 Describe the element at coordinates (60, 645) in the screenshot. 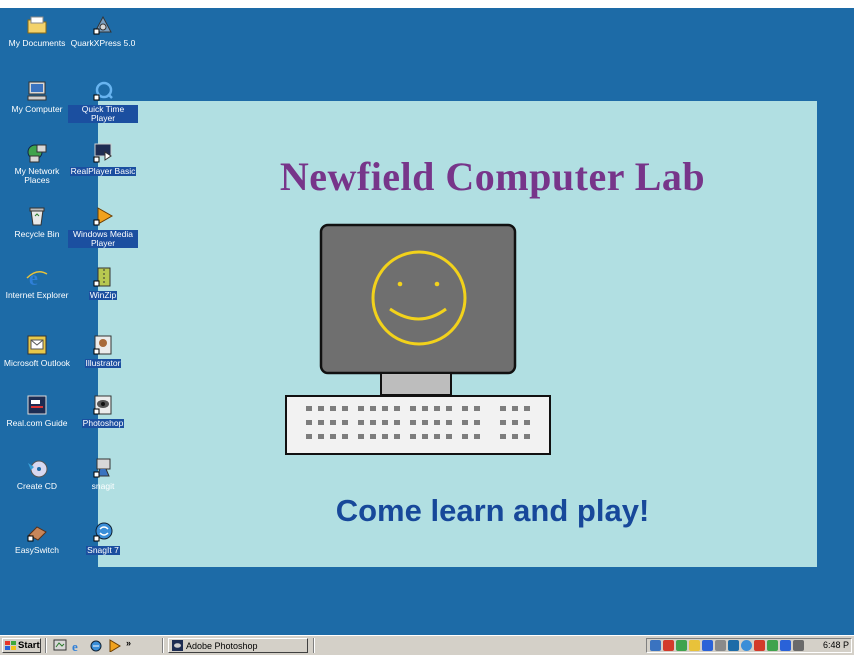

I see `show-desktop-icon` at that location.